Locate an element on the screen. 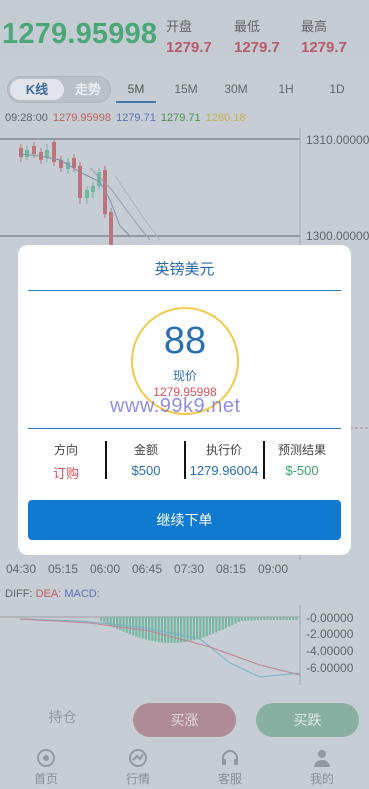 The width and height of the screenshot is (369, 789). order-amount: 金额 $500 is located at coordinates (146, 460).